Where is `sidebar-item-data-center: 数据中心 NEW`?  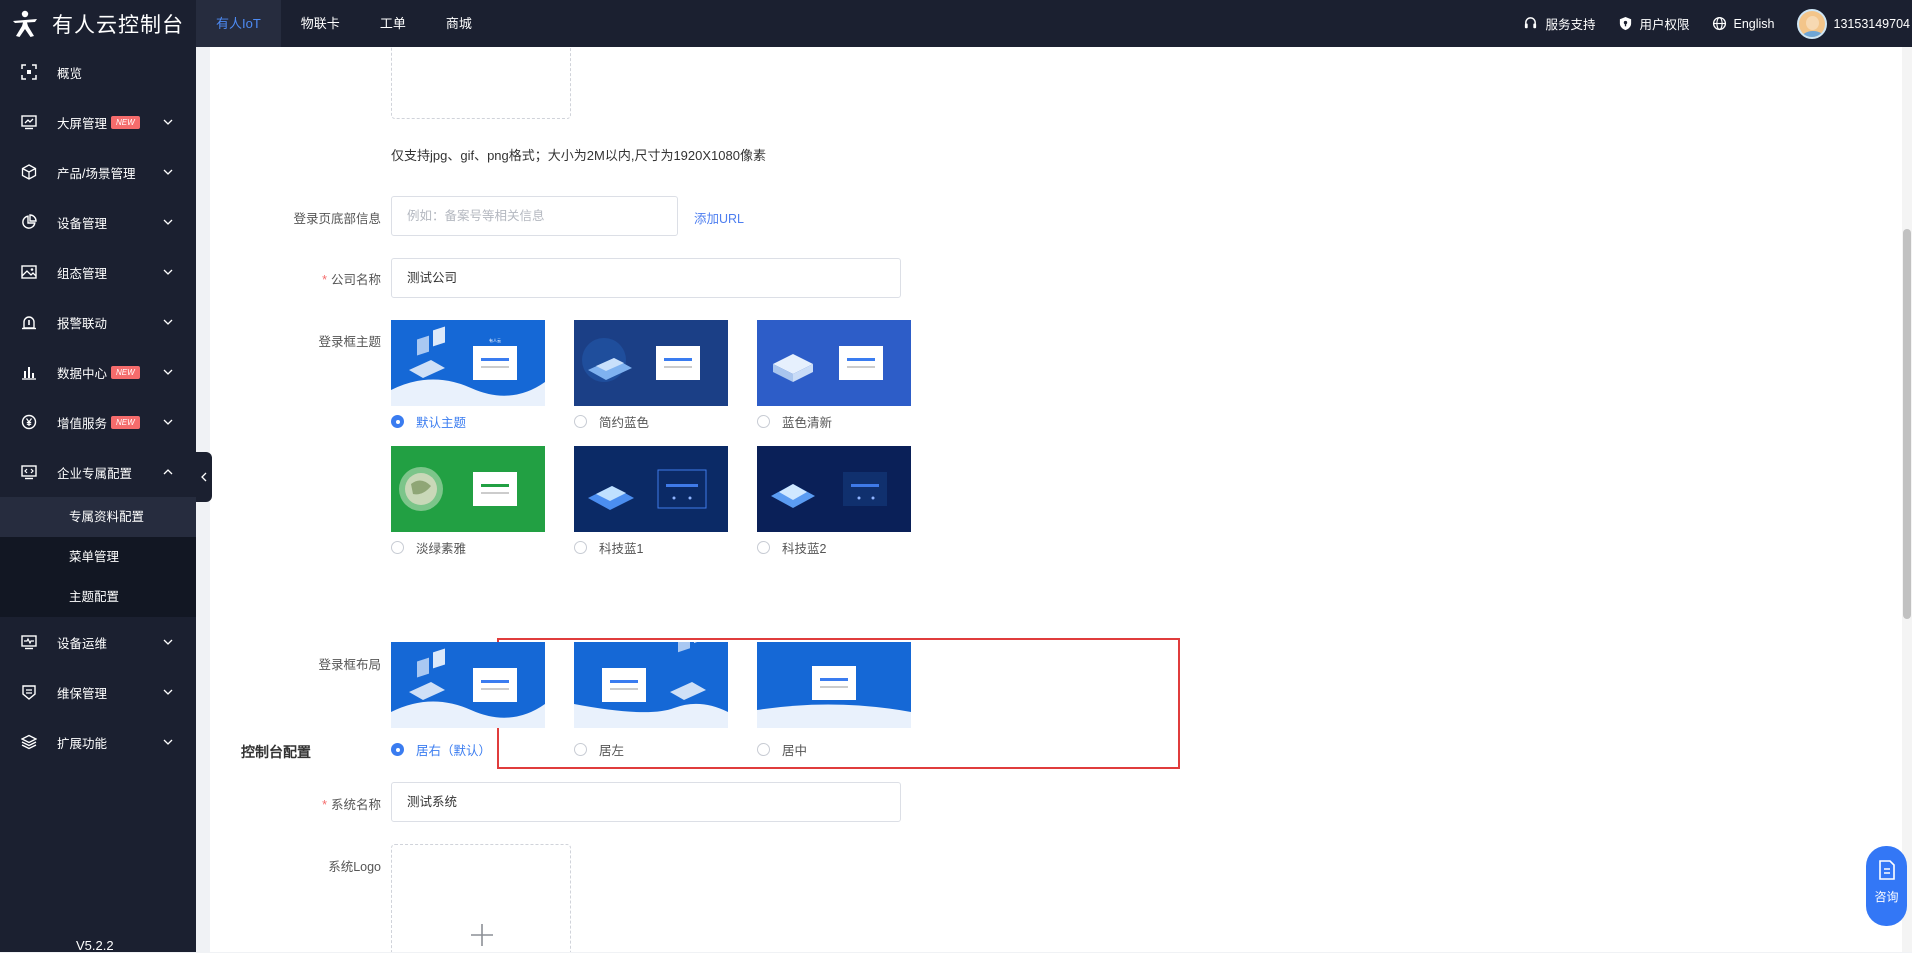
sidebar-item-data-center: 数据中心 NEW is located at coordinates (98, 372).